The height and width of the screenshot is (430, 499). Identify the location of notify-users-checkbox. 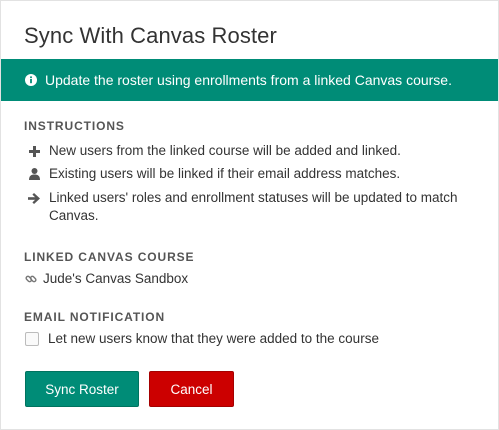
(32, 338).